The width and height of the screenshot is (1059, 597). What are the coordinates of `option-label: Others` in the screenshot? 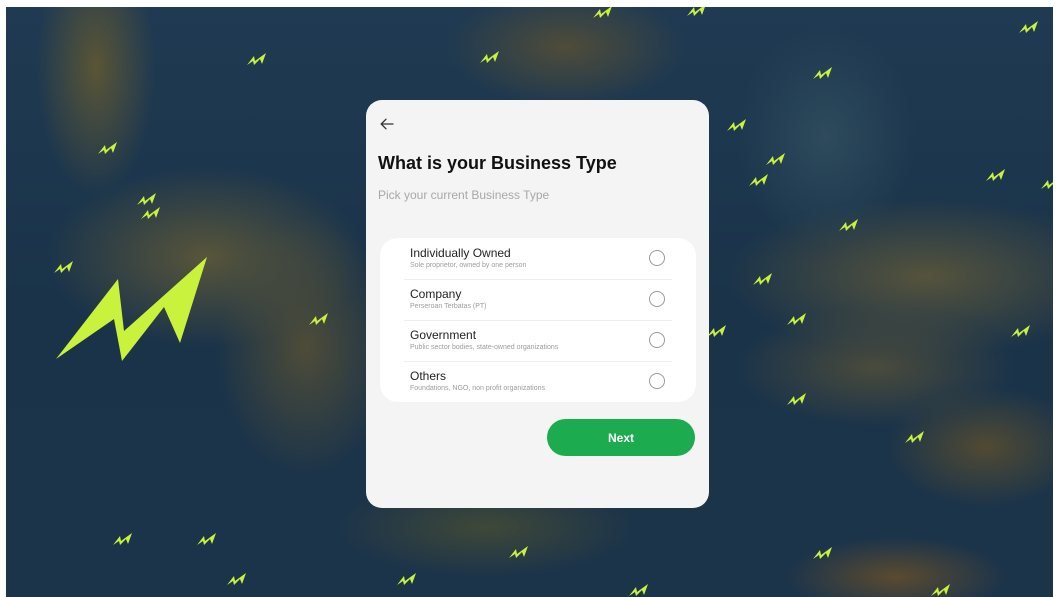 It's located at (428, 376).